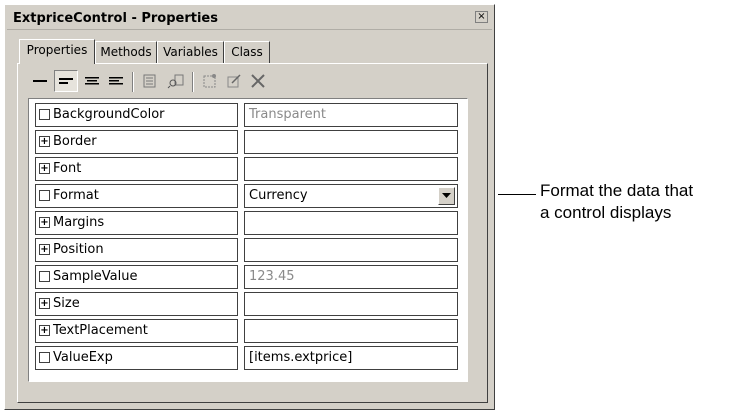  Describe the element at coordinates (95, 276) in the screenshot. I see `property-label: SampleValue` at that location.